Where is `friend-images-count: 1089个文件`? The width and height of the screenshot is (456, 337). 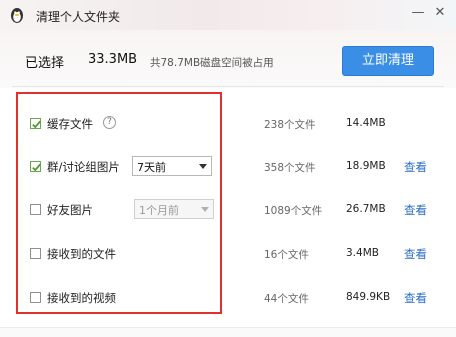
friend-images-count: 1089个文件 is located at coordinates (293, 211).